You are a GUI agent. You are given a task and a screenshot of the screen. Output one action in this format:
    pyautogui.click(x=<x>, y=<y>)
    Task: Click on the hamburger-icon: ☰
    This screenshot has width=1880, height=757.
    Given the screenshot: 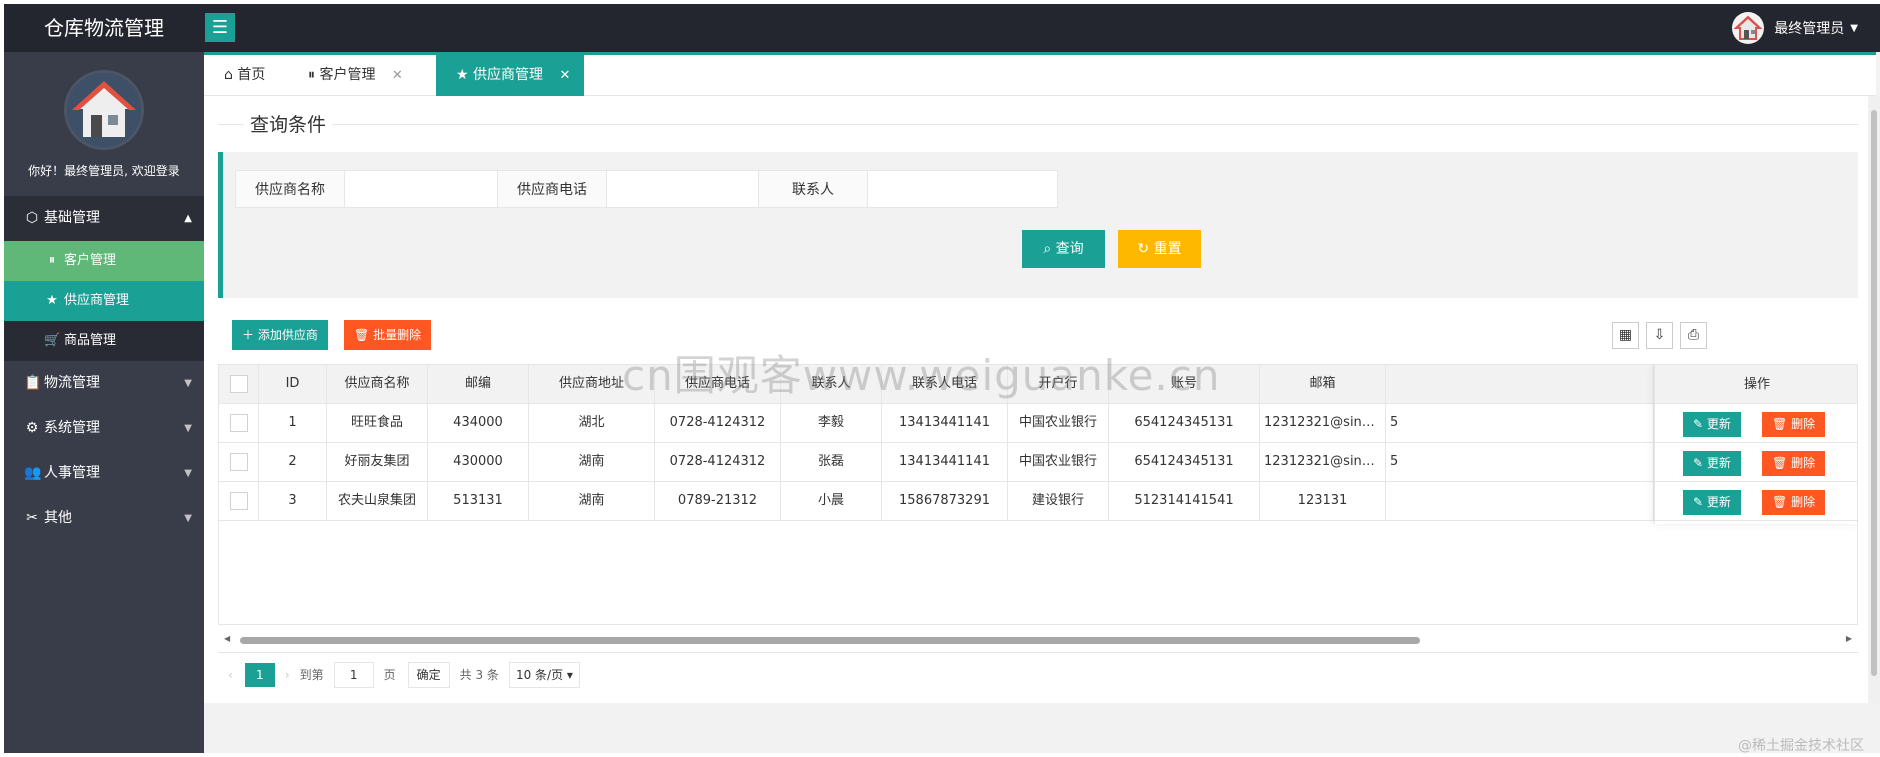 What is the action you would take?
    pyautogui.click(x=220, y=27)
    